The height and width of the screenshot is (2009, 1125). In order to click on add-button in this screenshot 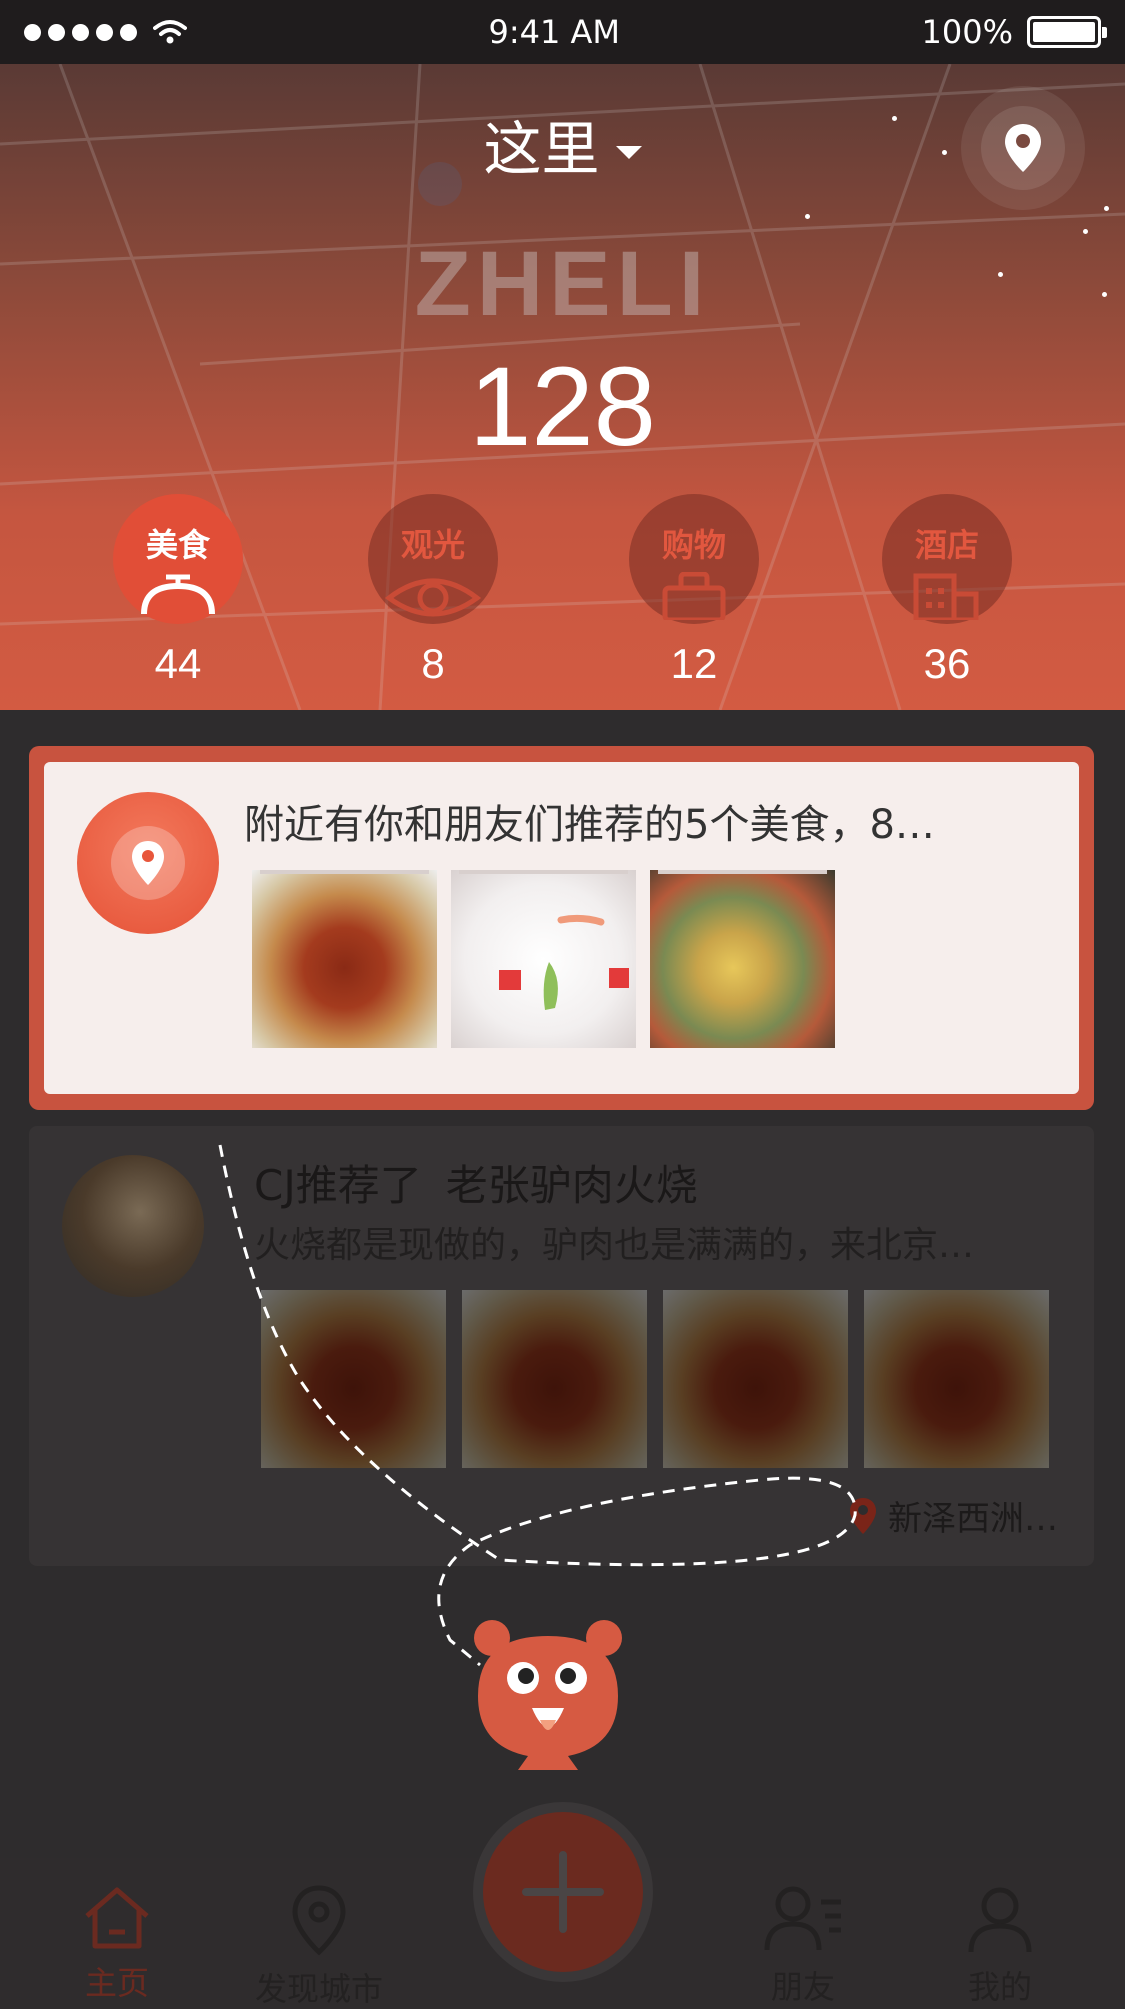, I will do `click(563, 1892)`.